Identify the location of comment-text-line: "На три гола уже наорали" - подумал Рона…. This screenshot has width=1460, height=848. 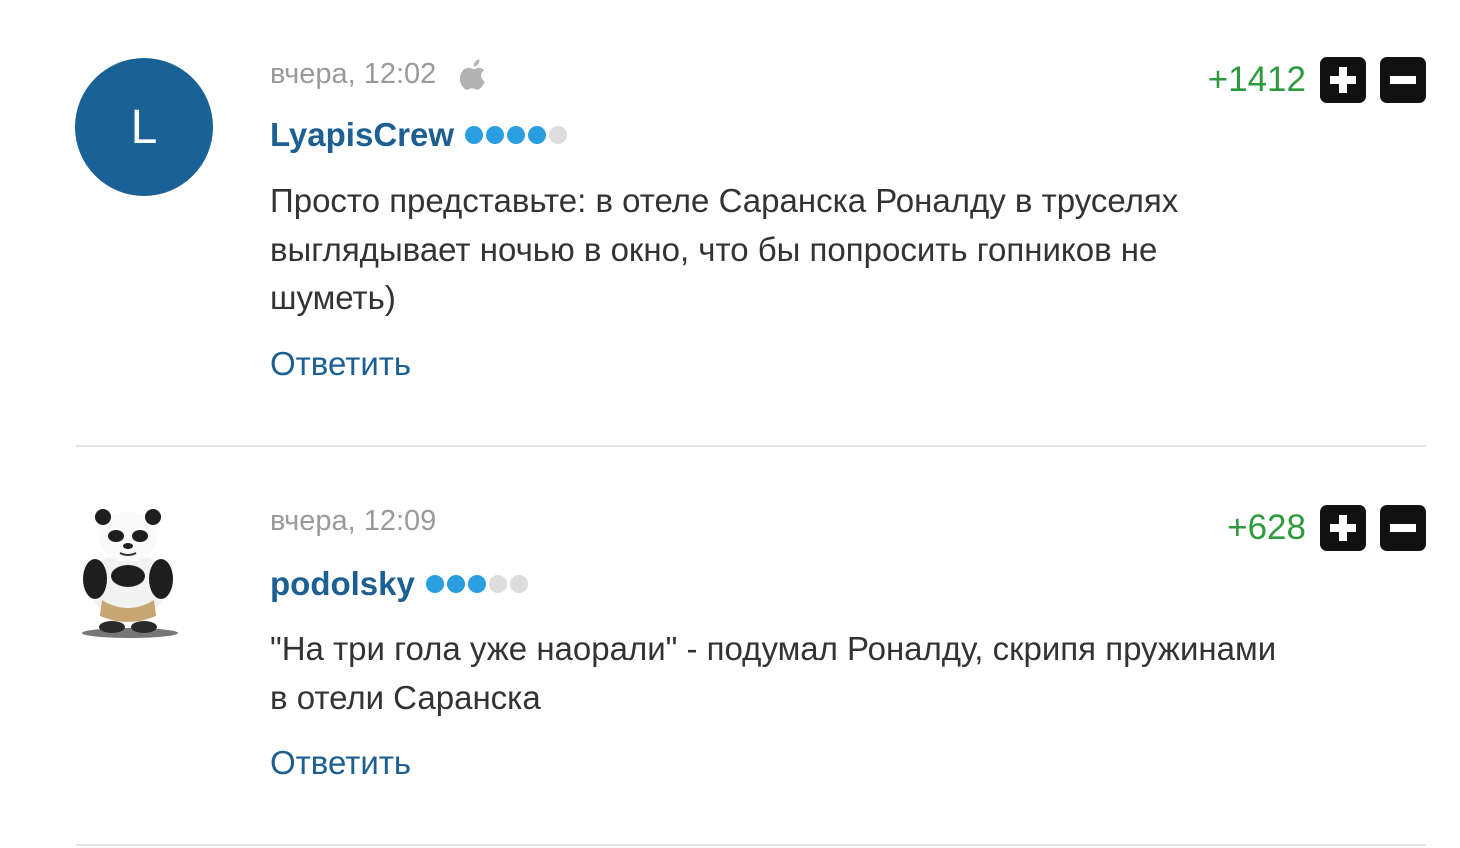
(773, 648).